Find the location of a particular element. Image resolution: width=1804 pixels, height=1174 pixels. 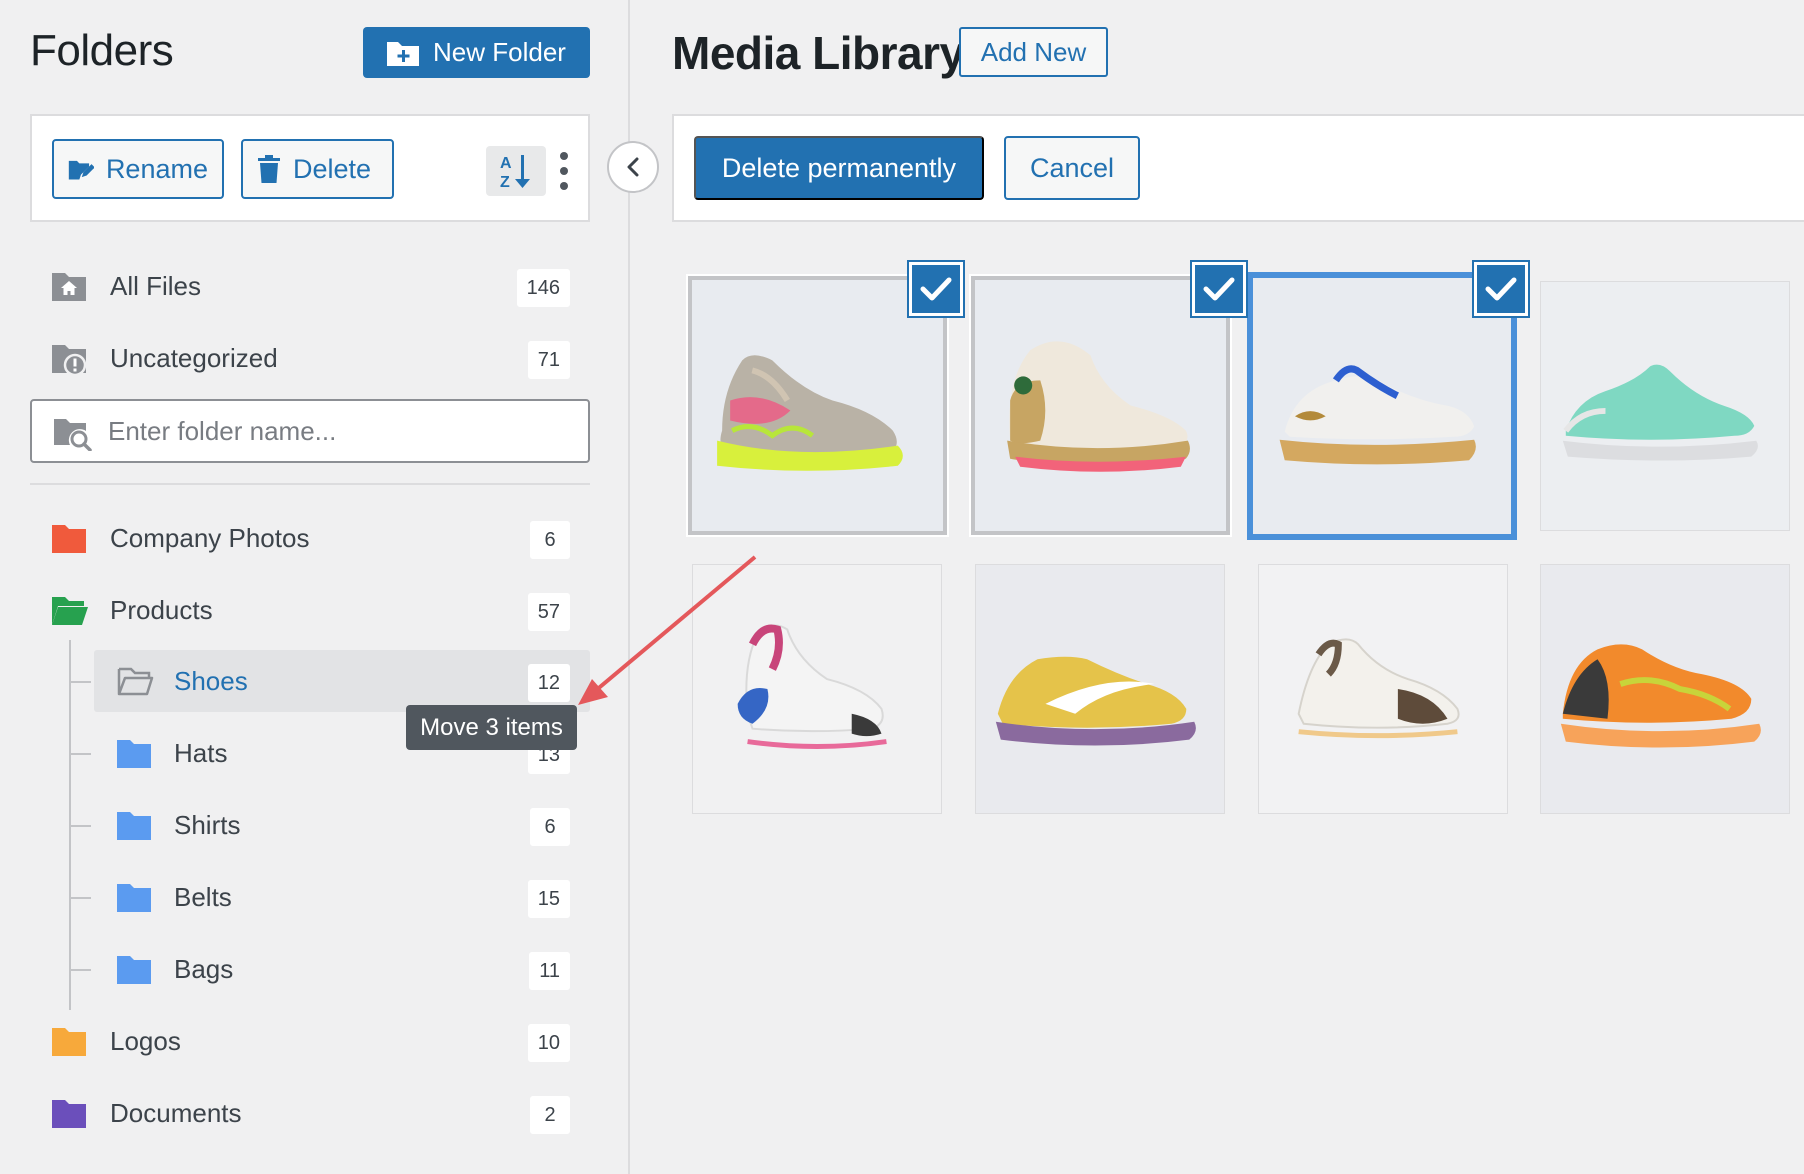

trash-icon is located at coordinates (269, 169).